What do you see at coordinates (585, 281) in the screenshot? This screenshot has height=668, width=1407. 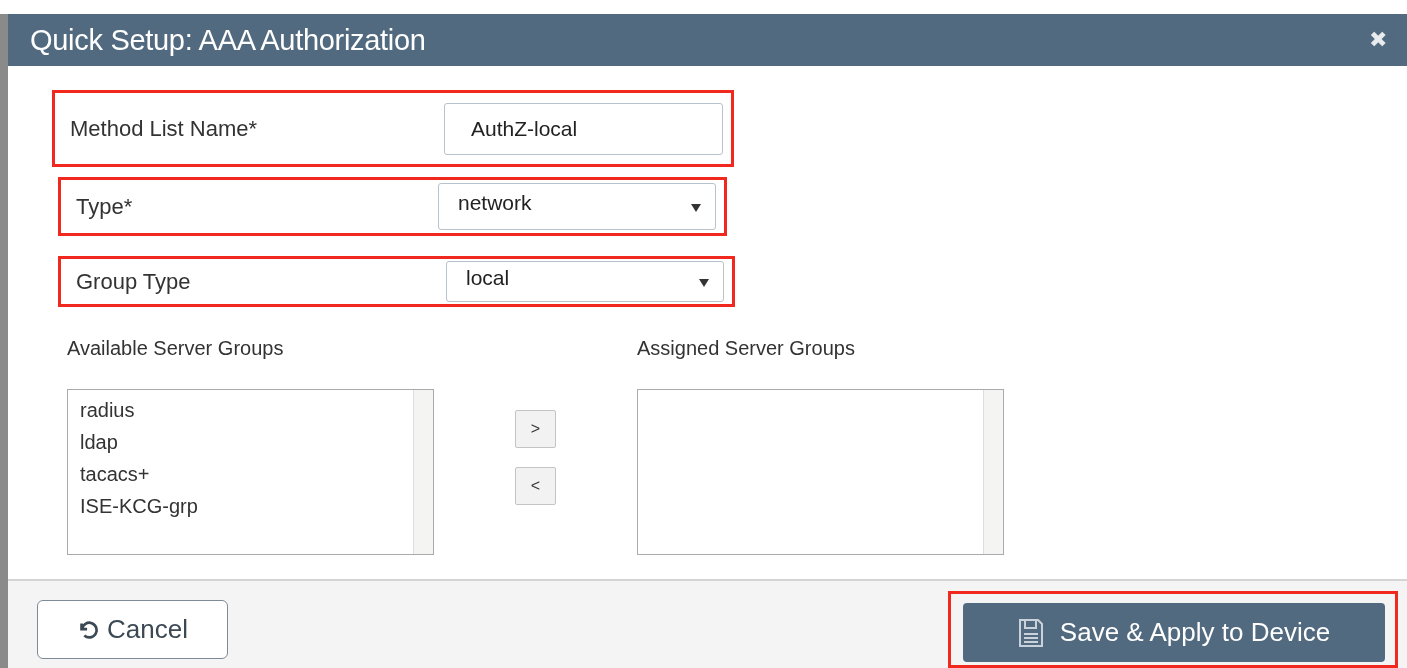 I see `dropdown: local` at bounding box center [585, 281].